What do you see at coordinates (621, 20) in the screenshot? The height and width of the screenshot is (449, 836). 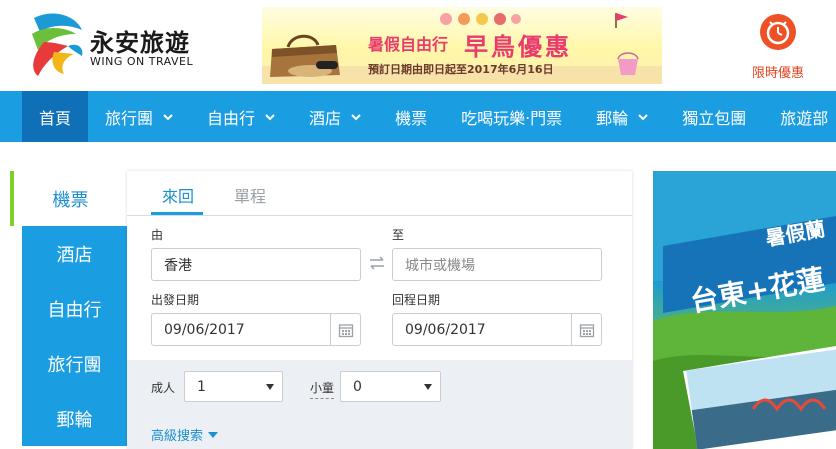 I see `flag-icon` at bounding box center [621, 20].